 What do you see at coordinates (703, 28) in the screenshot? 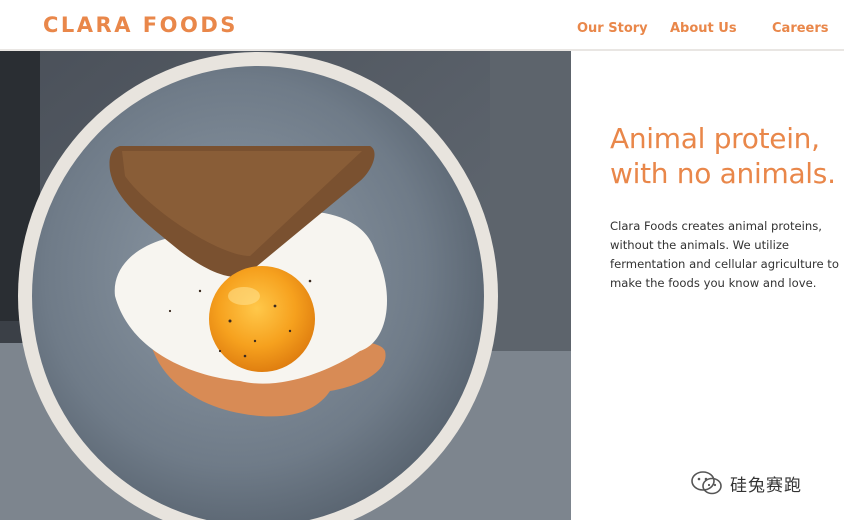
I see `nav-about-us: About Us` at bounding box center [703, 28].